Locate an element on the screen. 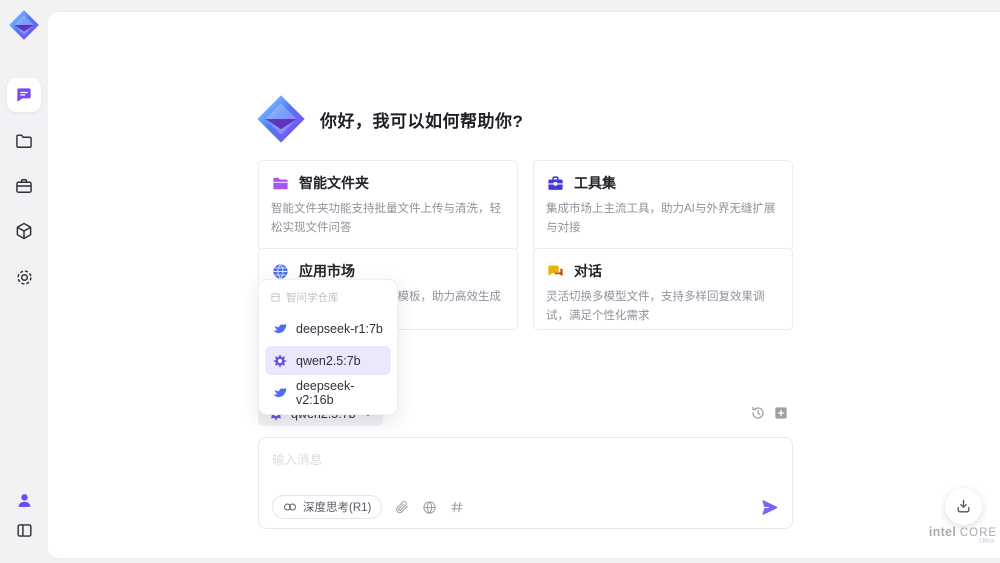 Image resolution: width=1000 pixels, height=563 pixels. model-dropdown-header: 智问学仓库 is located at coordinates (328, 299).